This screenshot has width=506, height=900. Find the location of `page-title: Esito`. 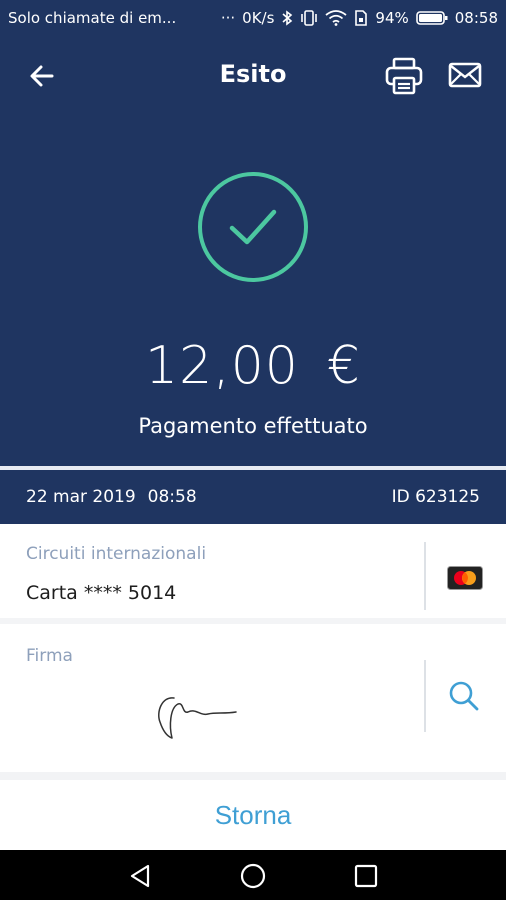

page-title: Esito is located at coordinates (253, 74).